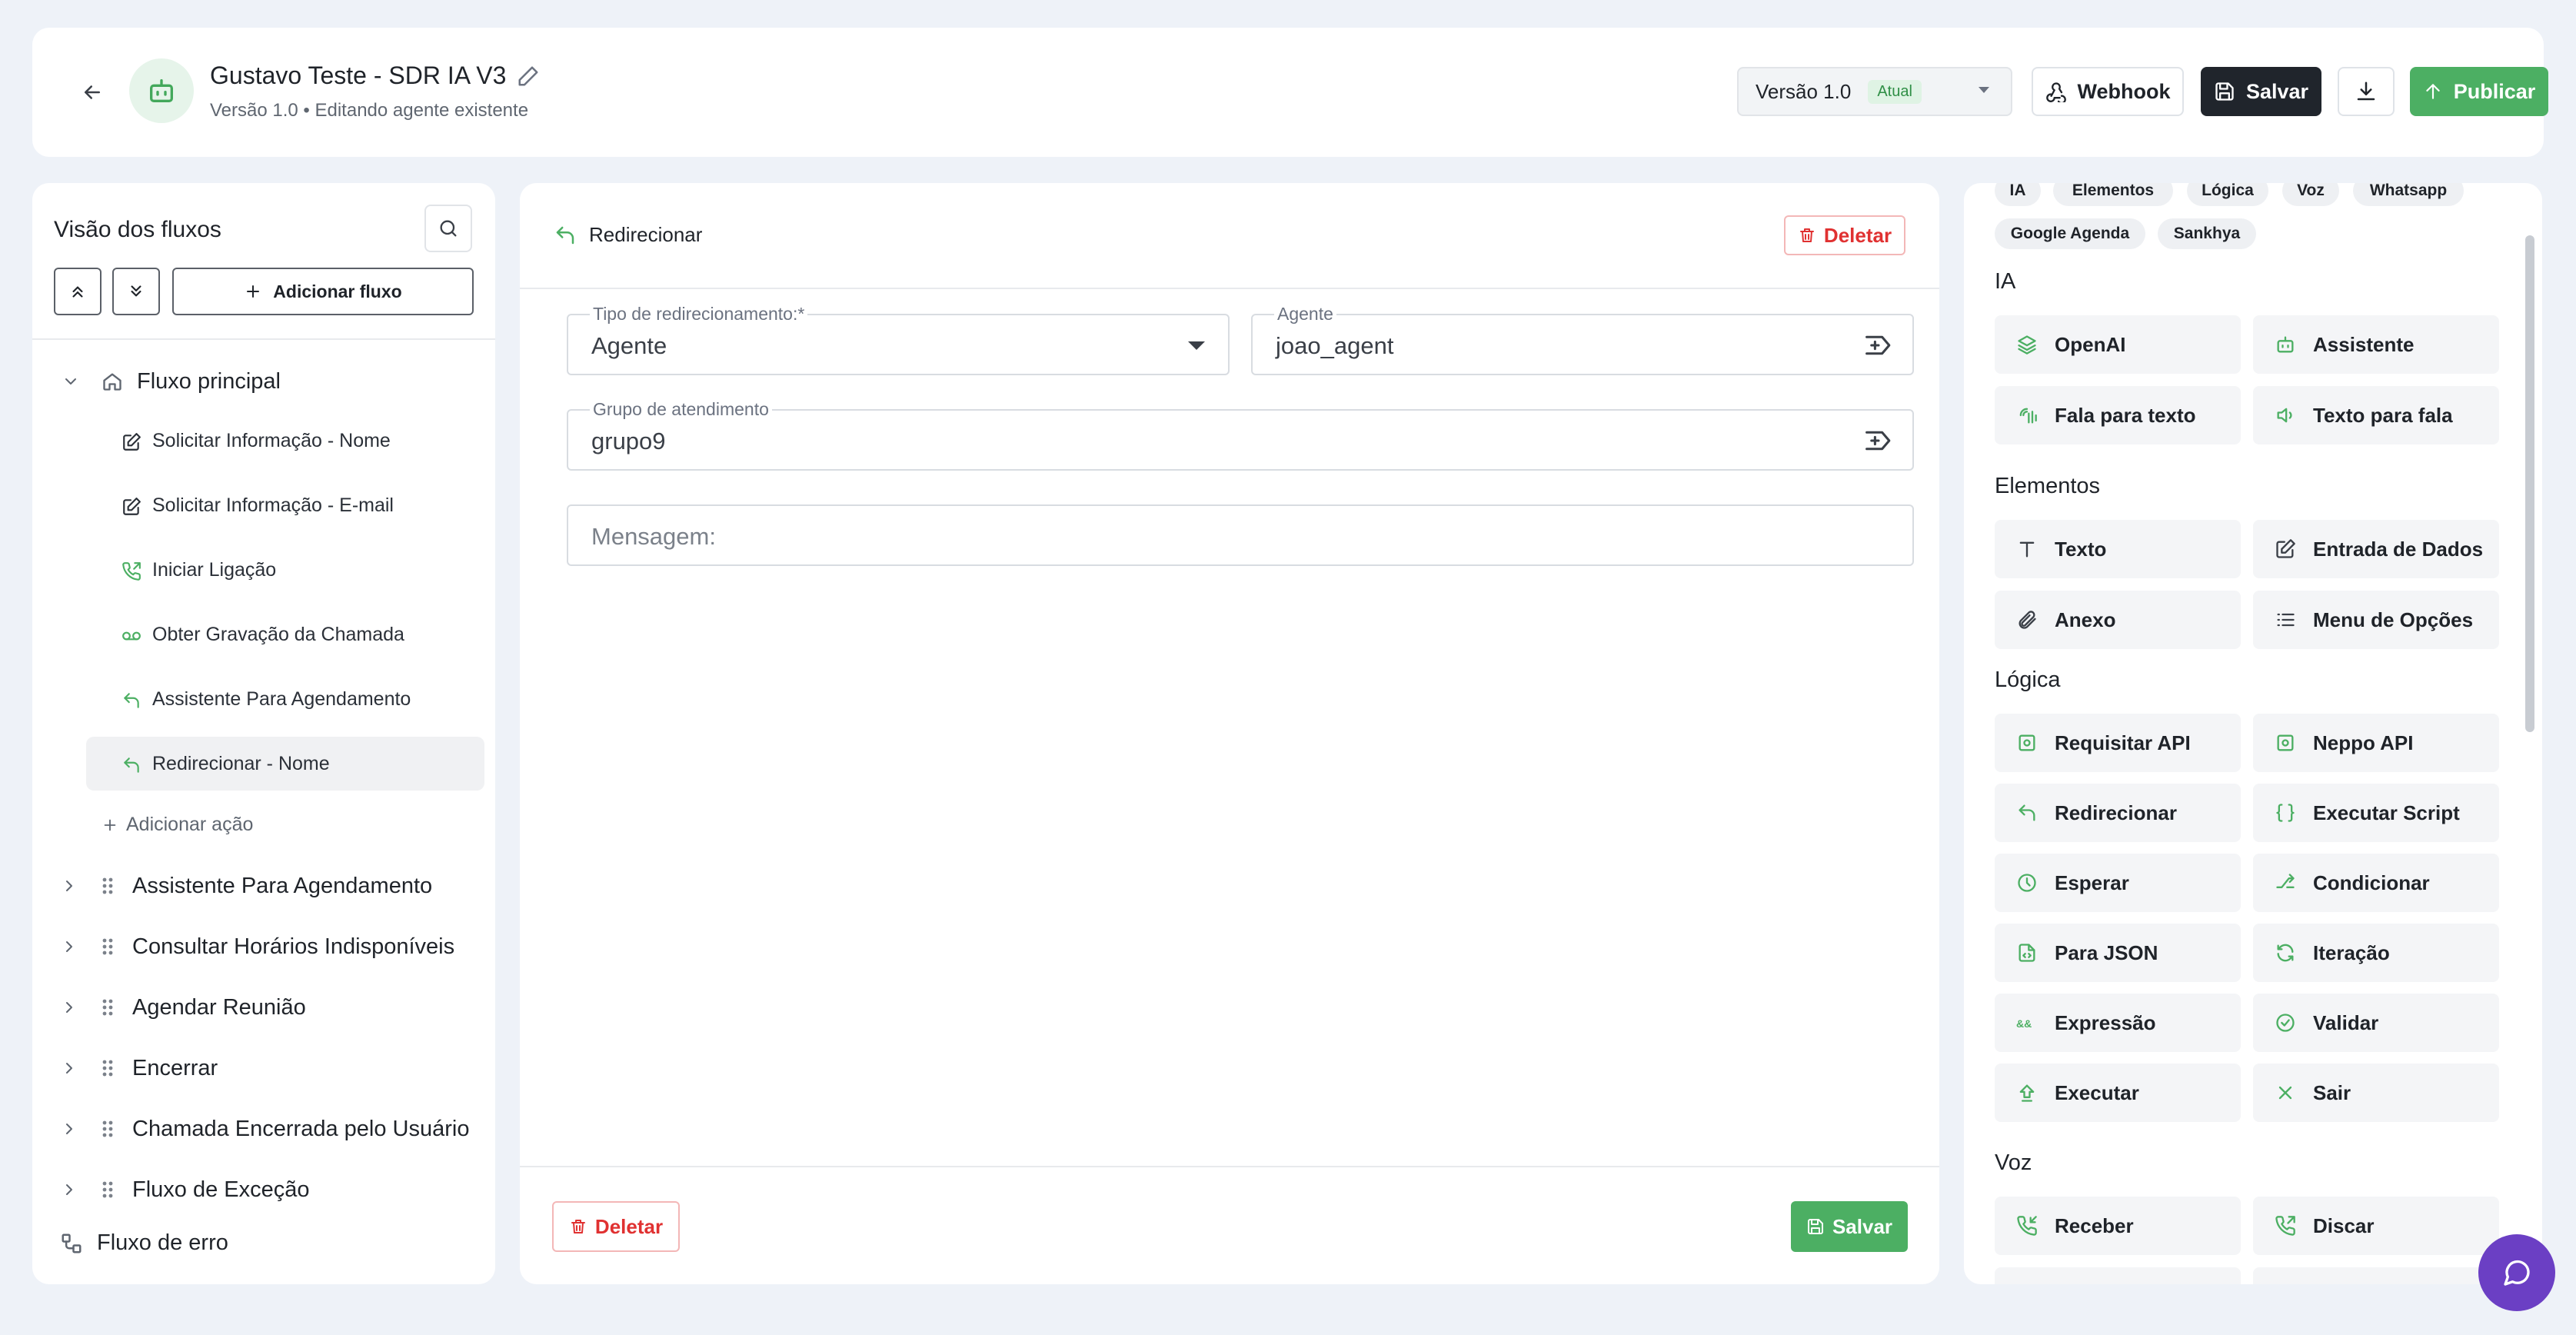  I want to click on component-validar: Validar, so click(2376, 1023).